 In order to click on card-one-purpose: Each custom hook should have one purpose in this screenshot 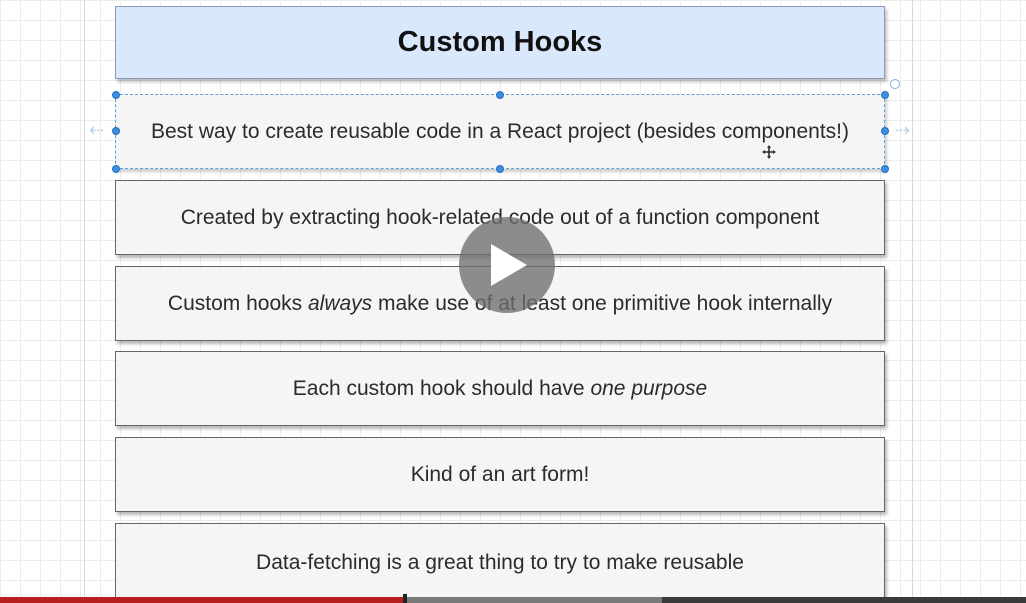, I will do `click(500, 388)`.